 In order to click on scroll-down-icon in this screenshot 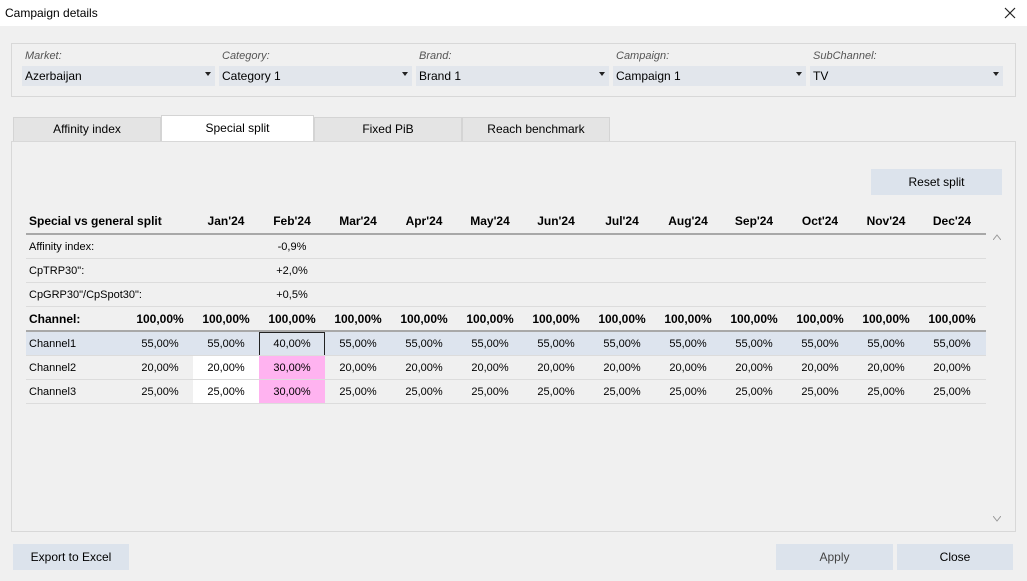, I will do `click(997, 519)`.